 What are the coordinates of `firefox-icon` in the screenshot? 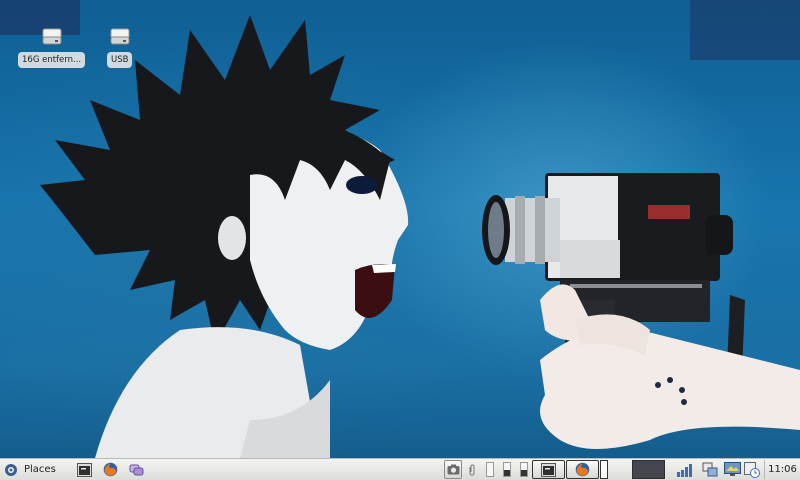 It's located at (110, 469).